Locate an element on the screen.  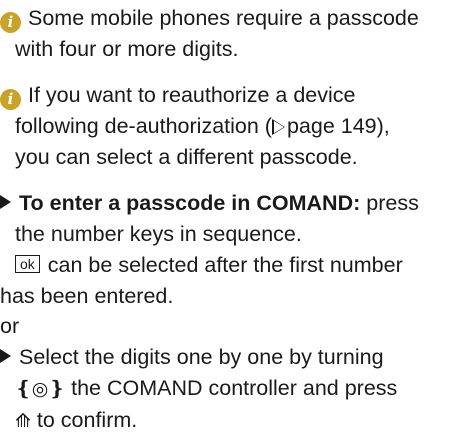
step-2-line2: ❴◎❵ the COMAND controller and press is located at coordinates (206, 388).